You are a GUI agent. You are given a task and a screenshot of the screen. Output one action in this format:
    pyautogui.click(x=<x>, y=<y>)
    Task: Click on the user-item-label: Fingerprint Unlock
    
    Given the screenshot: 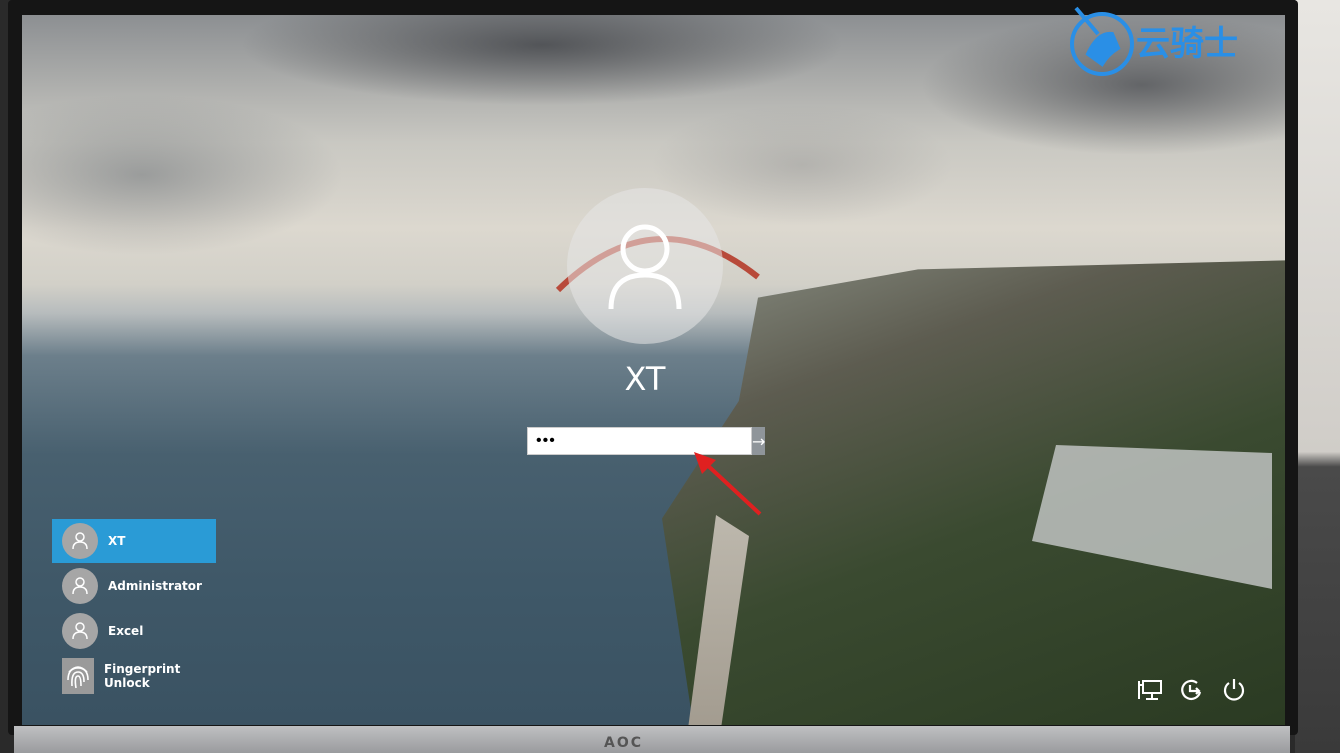 What is the action you would take?
    pyautogui.click(x=142, y=676)
    